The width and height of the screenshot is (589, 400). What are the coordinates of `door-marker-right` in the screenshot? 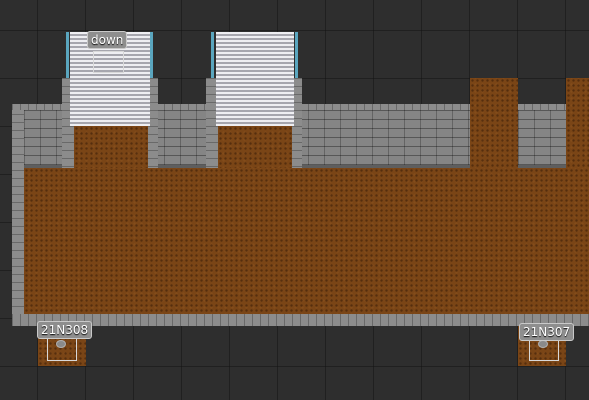 It's located at (543, 344).